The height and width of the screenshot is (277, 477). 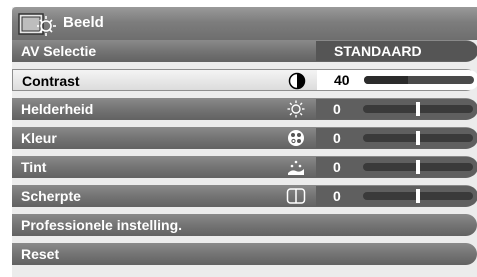 I want to click on sharpness-icon, so click(x=296, y=196).